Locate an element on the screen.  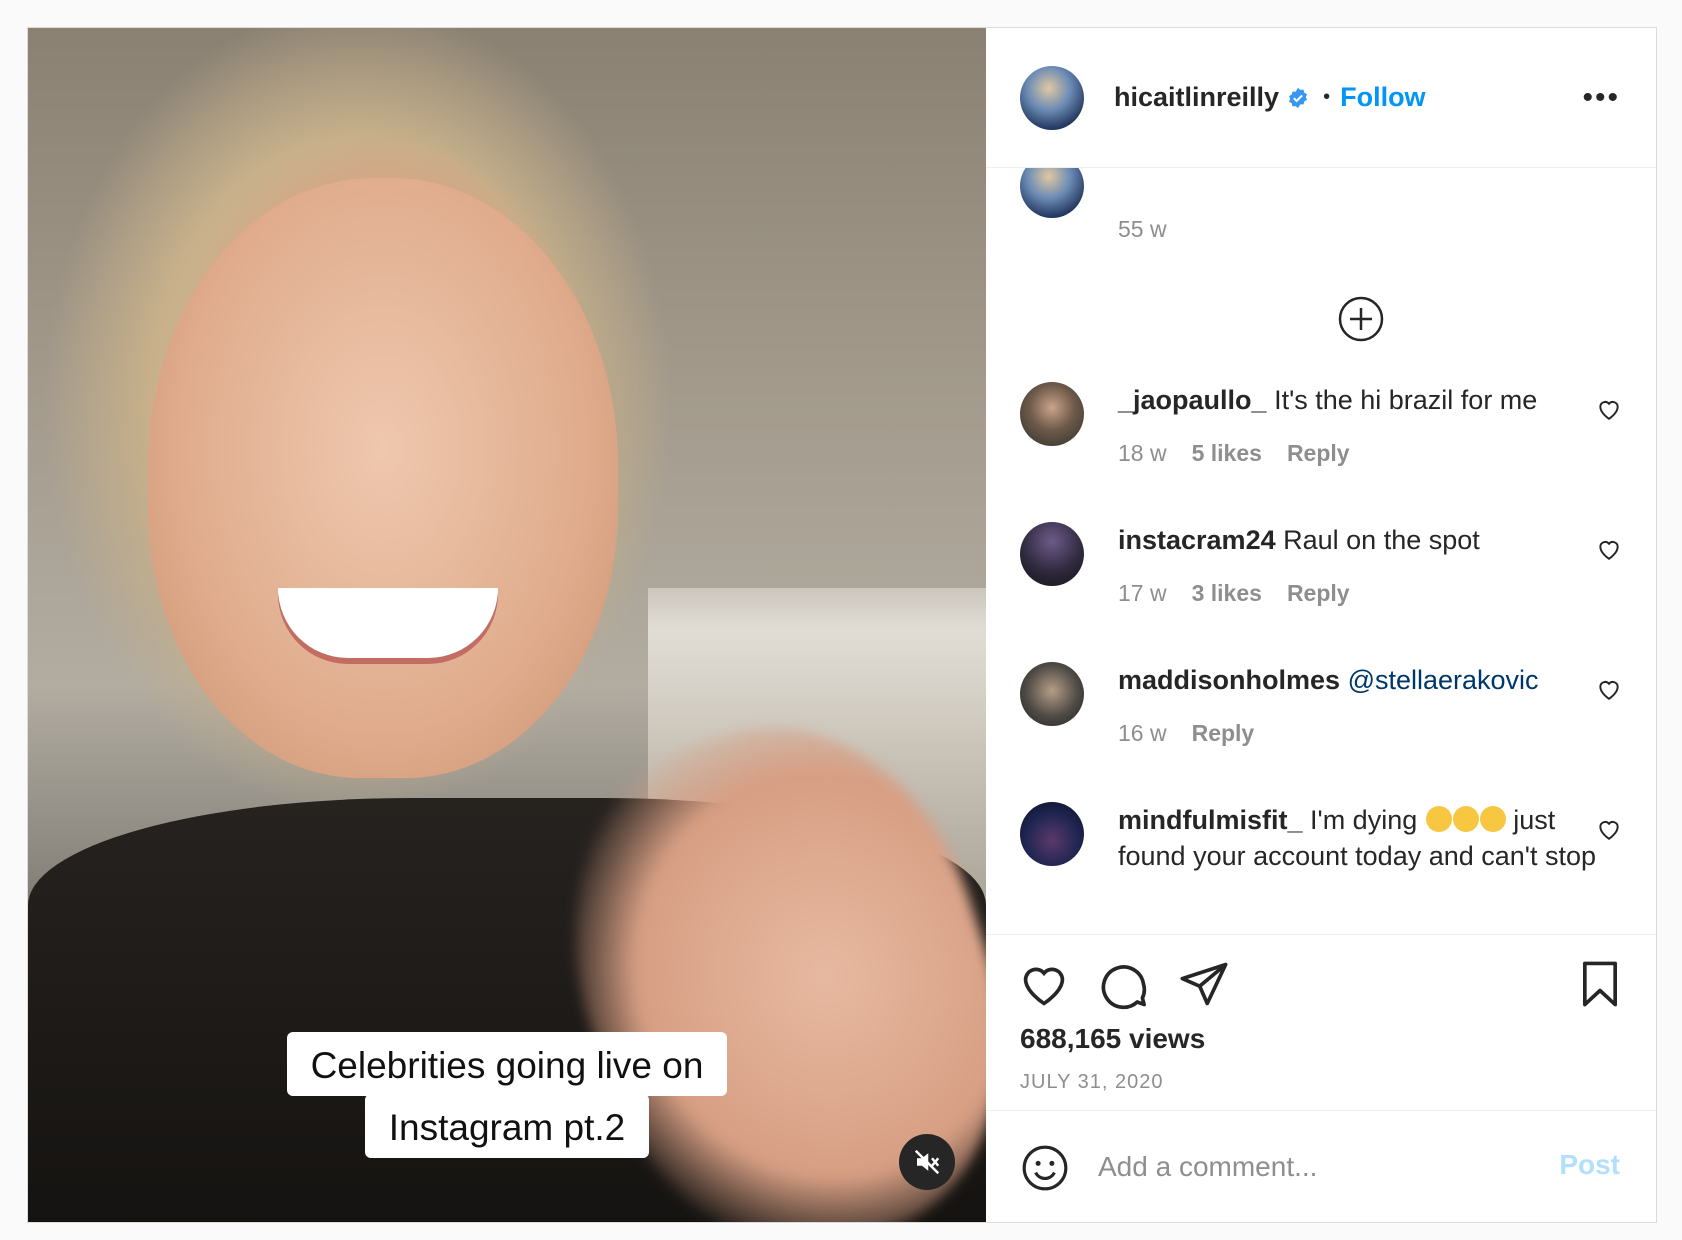
video-caption-line-1: Celebrities going live on is located at coordinates (507, 1064).